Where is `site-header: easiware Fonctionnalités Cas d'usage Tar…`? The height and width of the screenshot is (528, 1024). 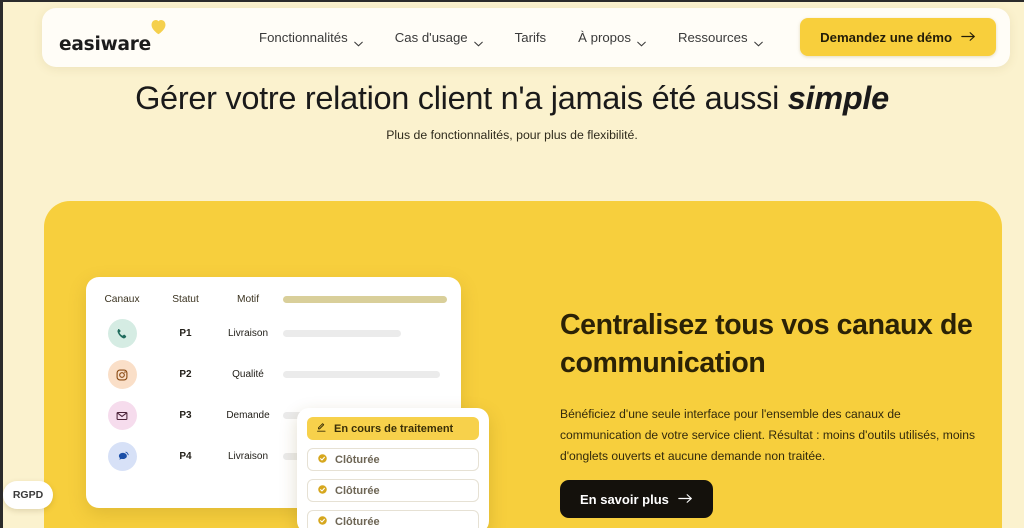 site-header: easiware Fonctionnalités Cas d'usage Tar… is located at coordinates (526, 37).